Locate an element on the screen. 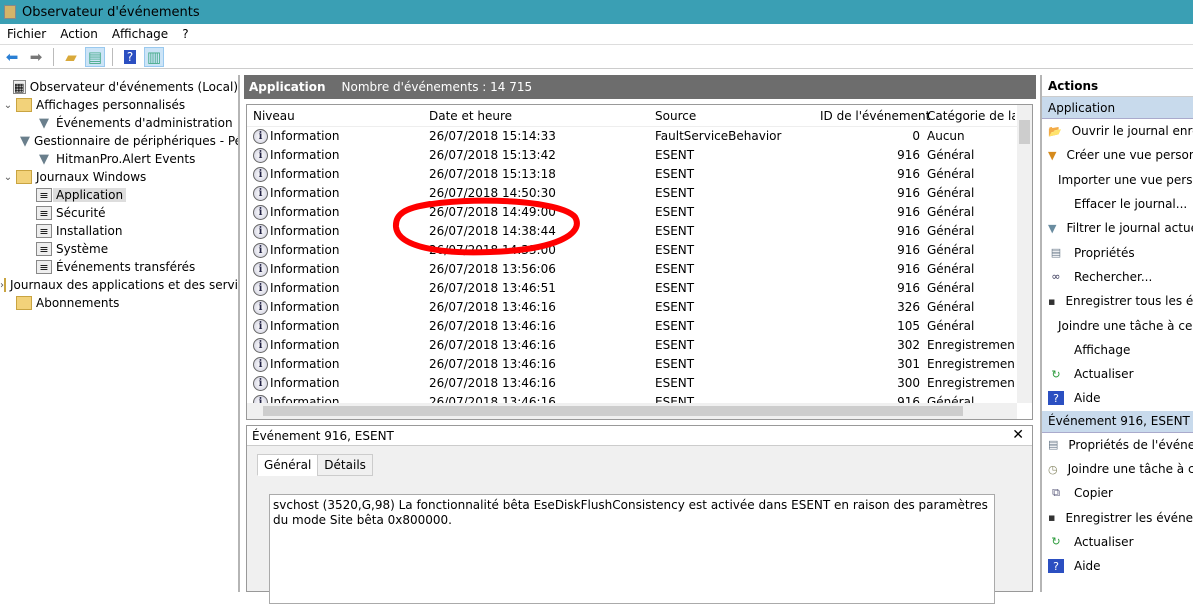  horizontal-scrollbar is located at coordinates (632, 411).